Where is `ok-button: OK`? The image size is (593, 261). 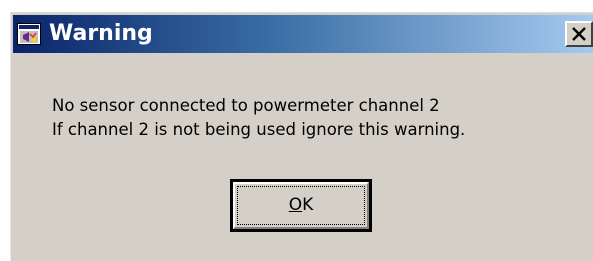 ok-button: OK is located at coordinates (301, 205).